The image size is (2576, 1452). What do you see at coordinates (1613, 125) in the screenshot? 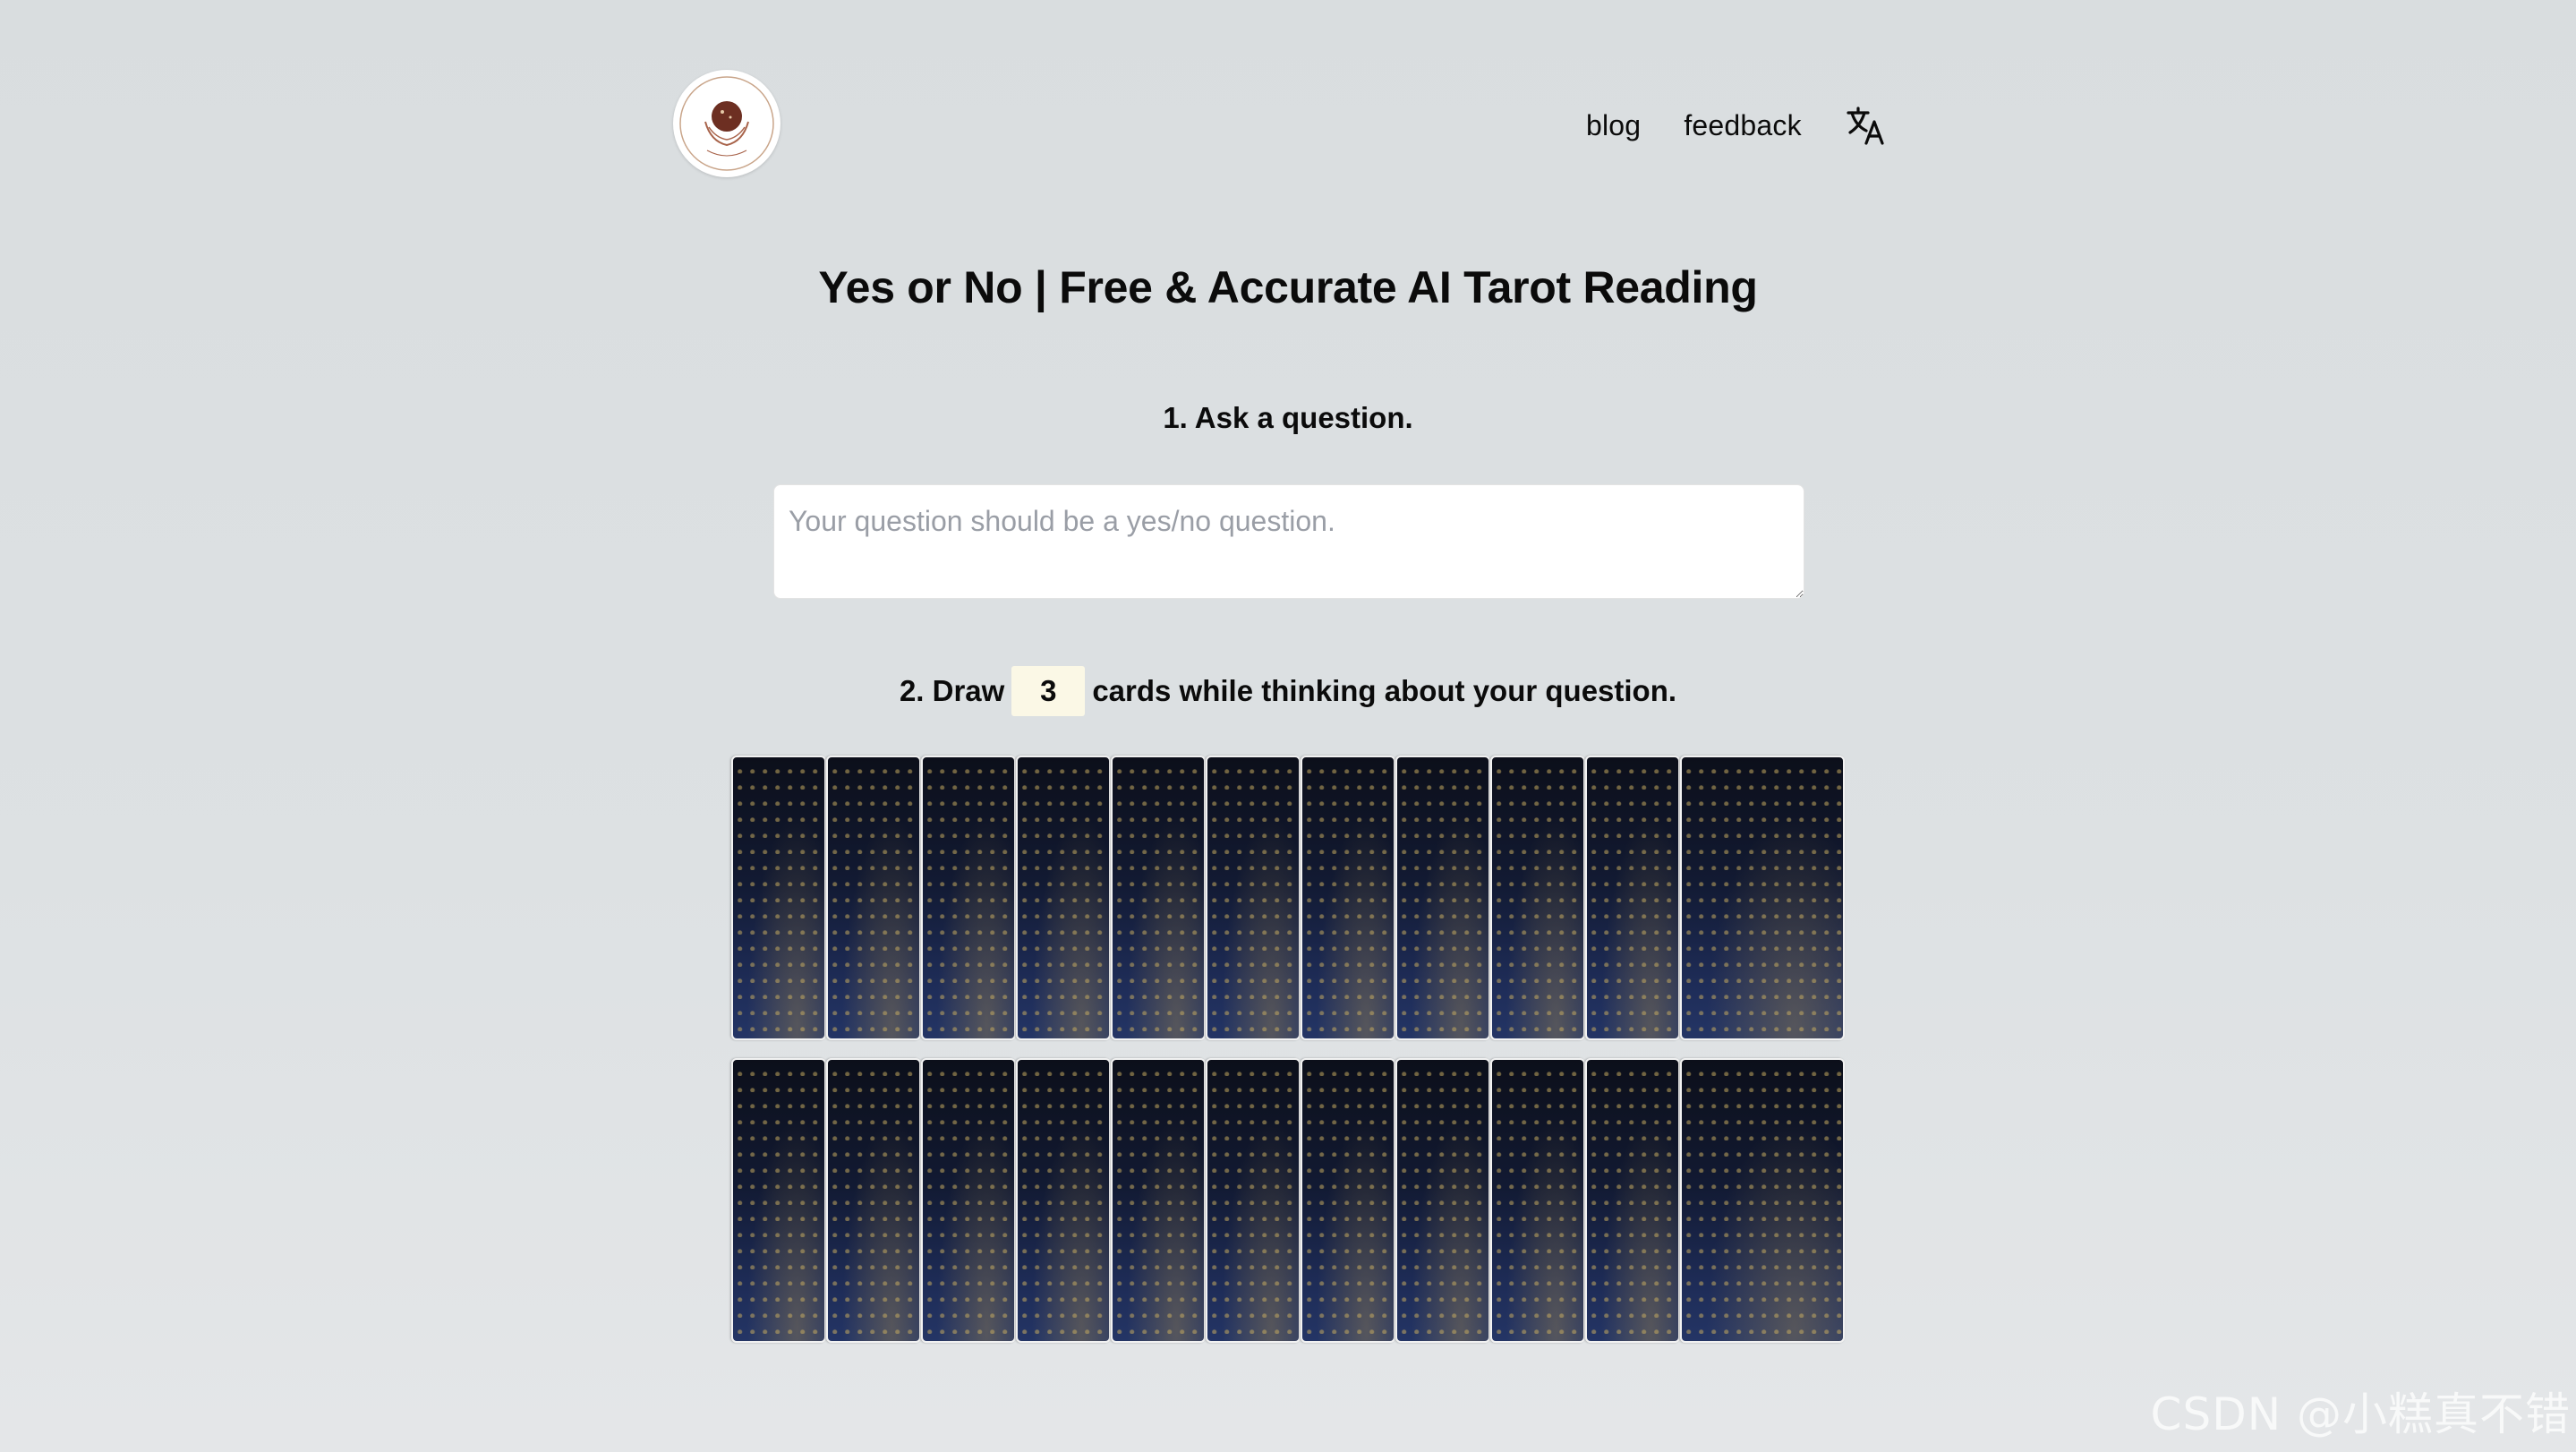
I see `nav-blog-link: blog` at bounding box center [1613, 125].